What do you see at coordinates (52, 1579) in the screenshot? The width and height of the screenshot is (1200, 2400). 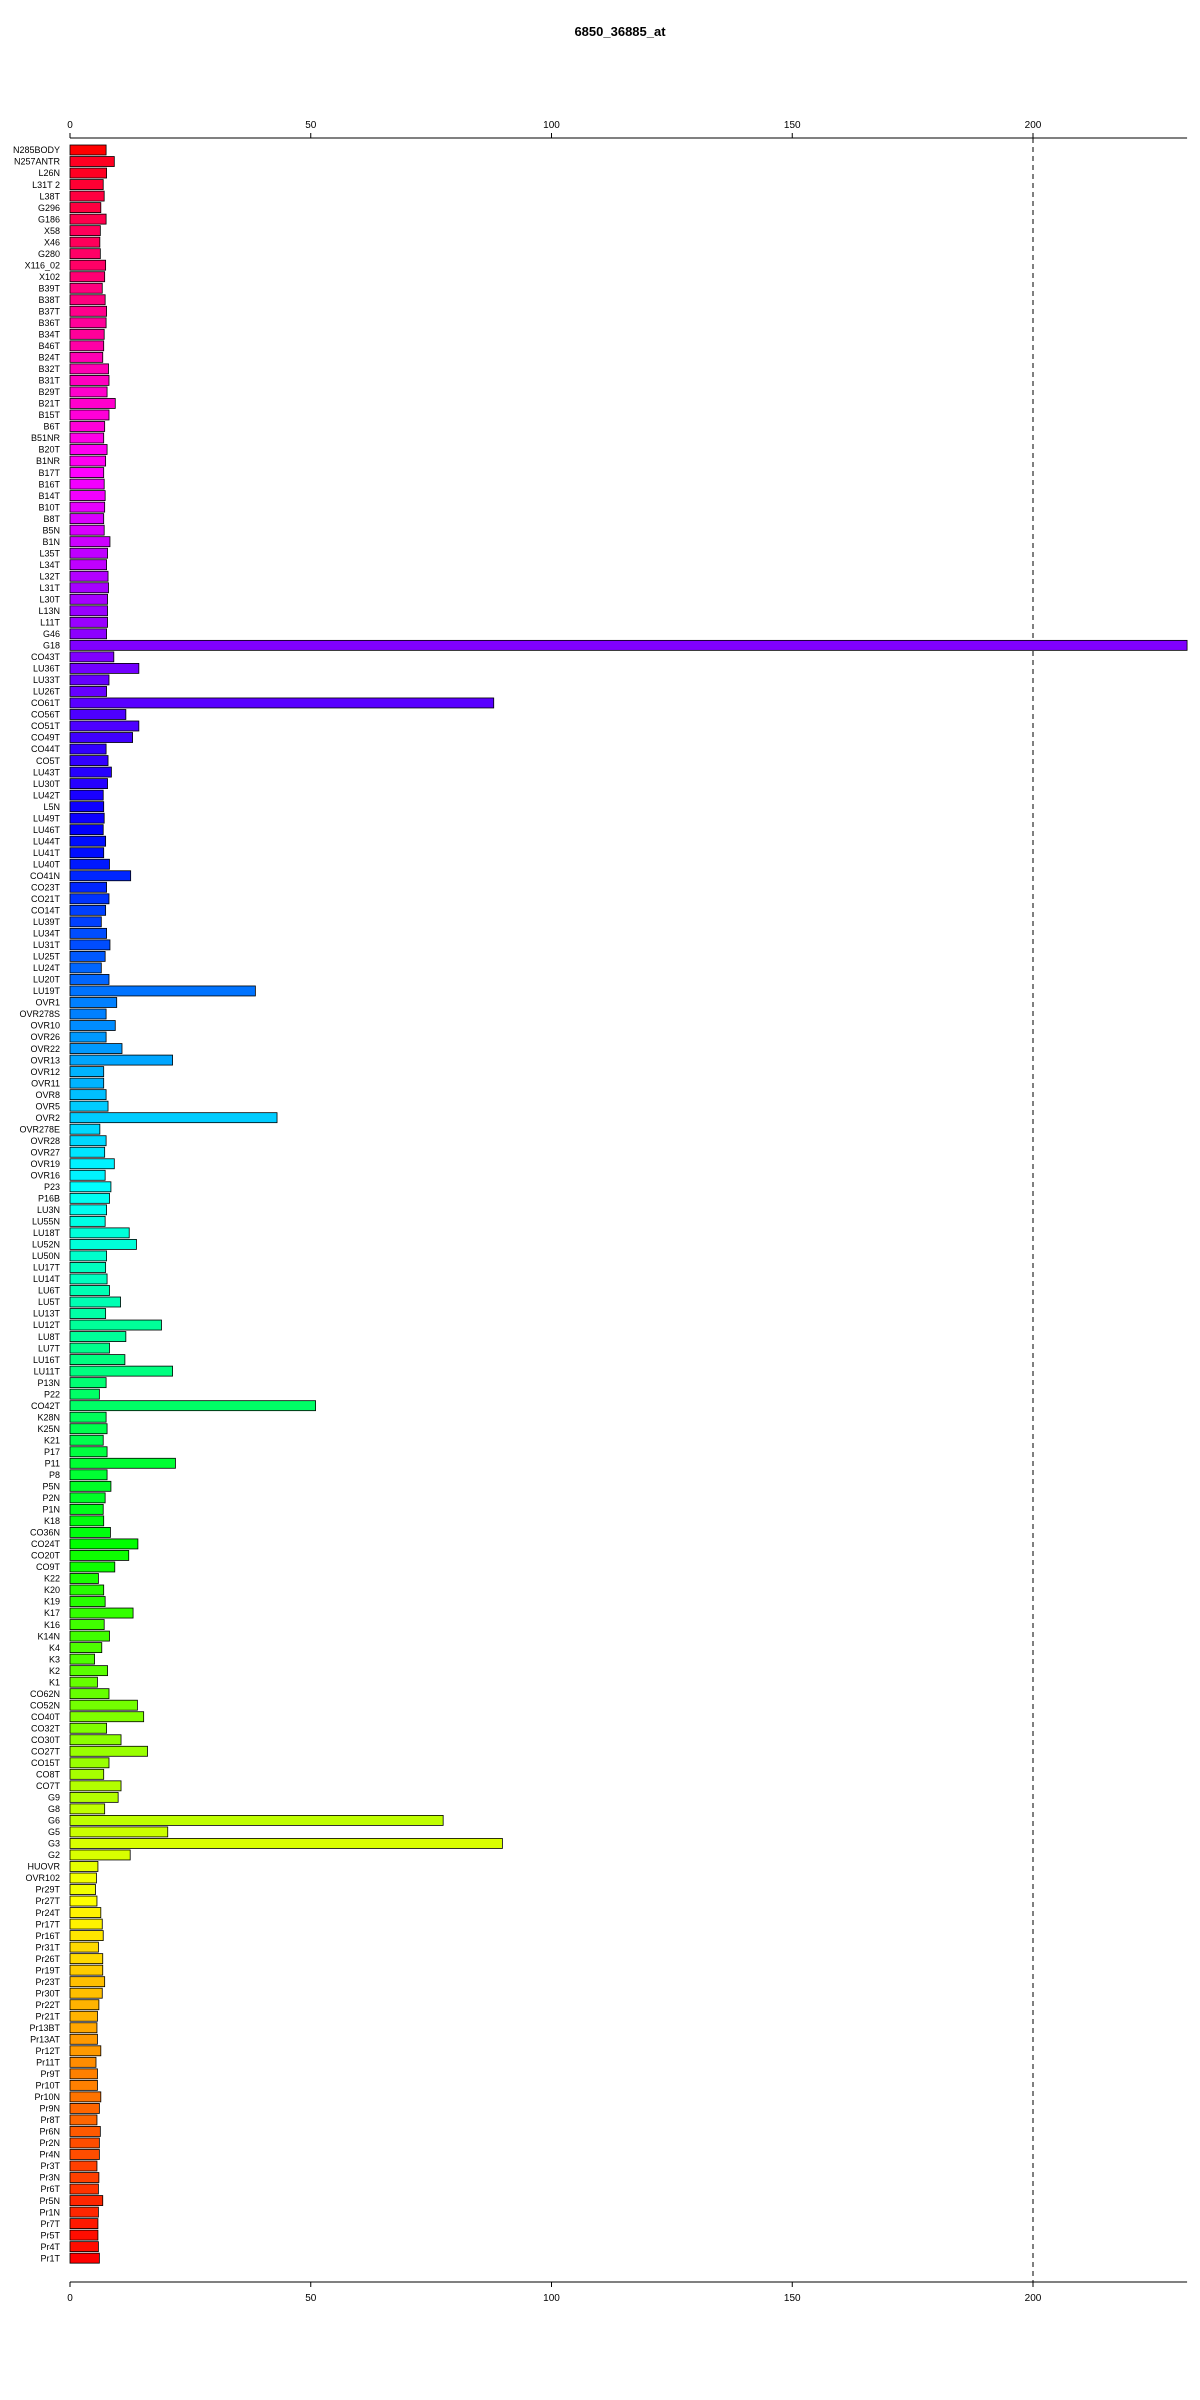 I see `category-label: K22` at bounding box center [52, 1579].